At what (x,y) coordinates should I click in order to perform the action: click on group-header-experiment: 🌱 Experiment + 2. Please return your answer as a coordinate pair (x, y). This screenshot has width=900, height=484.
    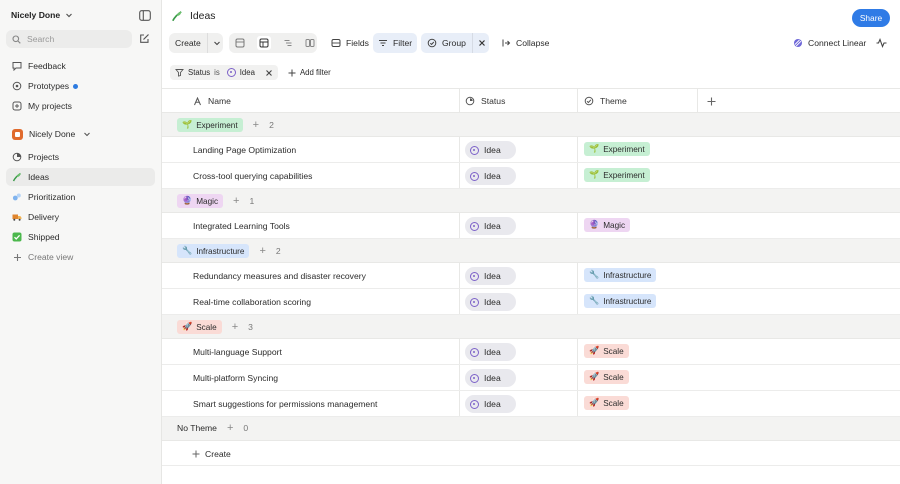
    Looking at the image, I should click on (531, 125).